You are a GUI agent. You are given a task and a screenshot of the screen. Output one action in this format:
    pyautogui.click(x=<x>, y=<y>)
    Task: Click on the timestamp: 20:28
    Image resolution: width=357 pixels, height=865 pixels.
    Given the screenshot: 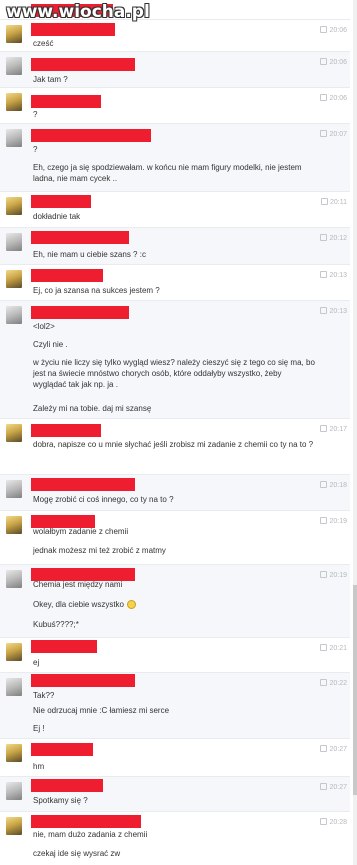 What is the action you would take?
    pyautogui.click(x=333, y=822)
    